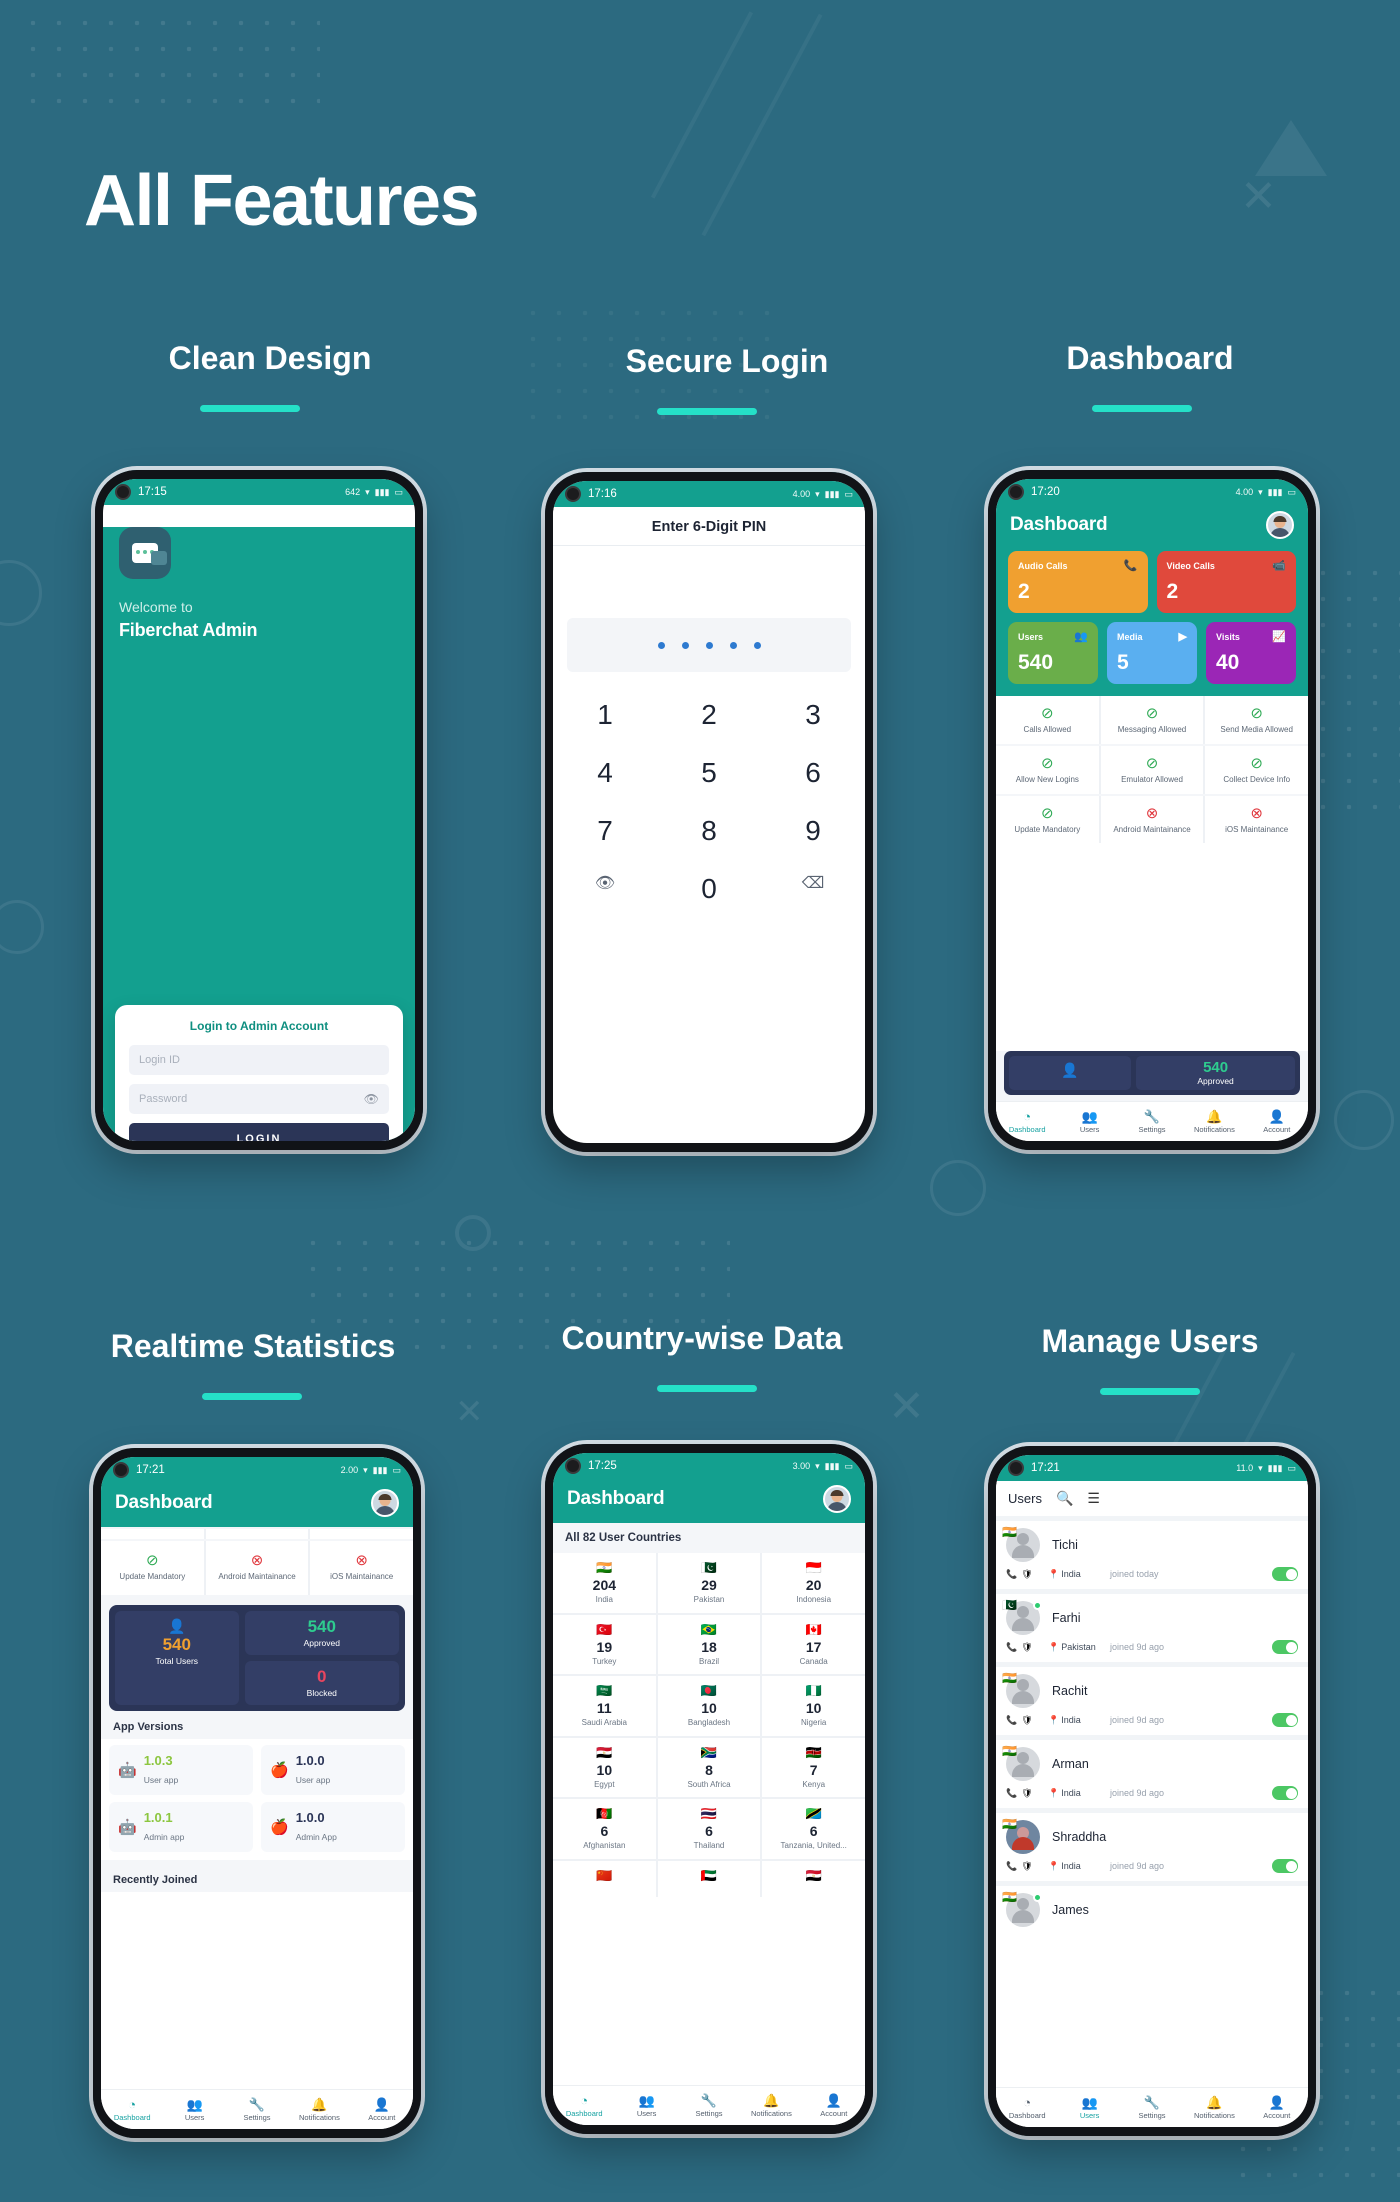 This screenshot has width=1400, height=2202. What do you see at coordinates (1012, 1719) in the screenshot?
I see `phone-icon: 📞` at bounding box center [1012, 1719].